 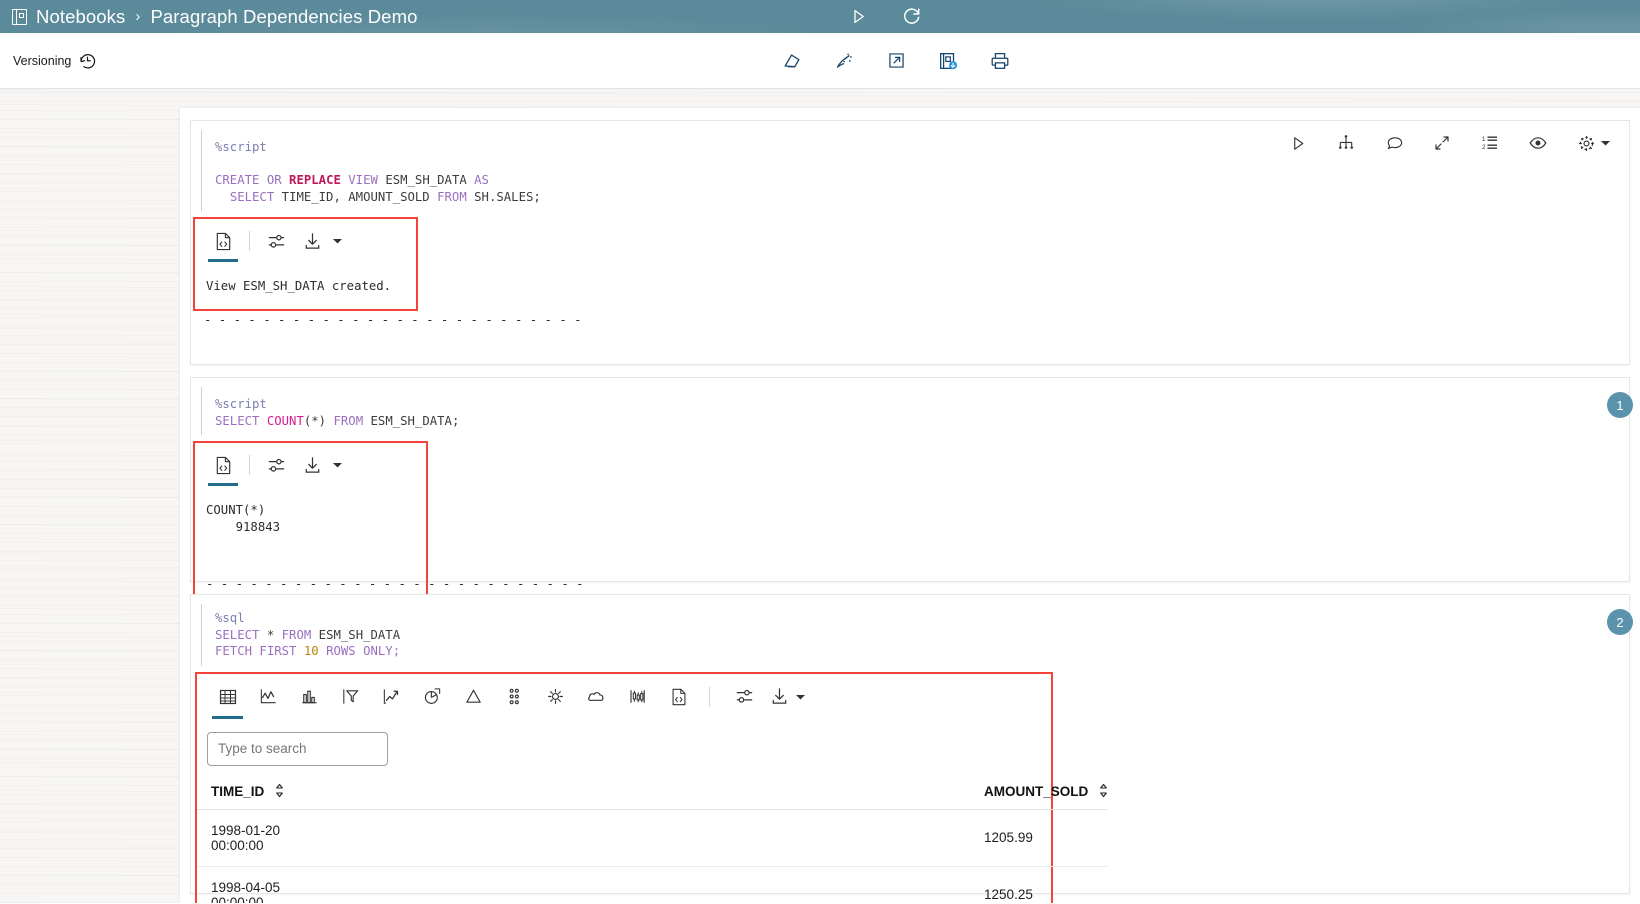 I want to click on paragraph-index-badge: 2, so click(x=1620, y=622).